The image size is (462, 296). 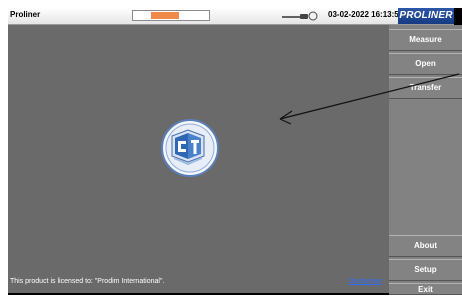 What do you see at coordinates (366, 14) in the screenshot?
I see `datetime-display: 03-02-2022 16:13:50` at bounding box center [366, 14].